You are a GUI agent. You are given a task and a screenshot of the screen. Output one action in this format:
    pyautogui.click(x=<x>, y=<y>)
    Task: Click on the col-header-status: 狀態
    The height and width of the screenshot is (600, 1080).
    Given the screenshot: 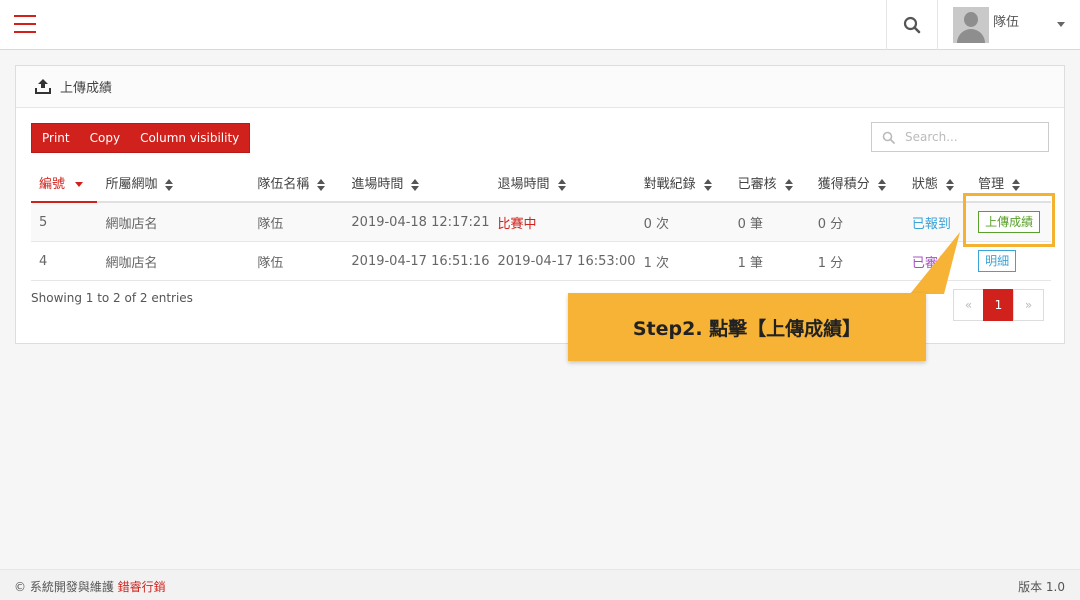 What is the action you would take?
    pyautogui.click(x=937, y=183)
    